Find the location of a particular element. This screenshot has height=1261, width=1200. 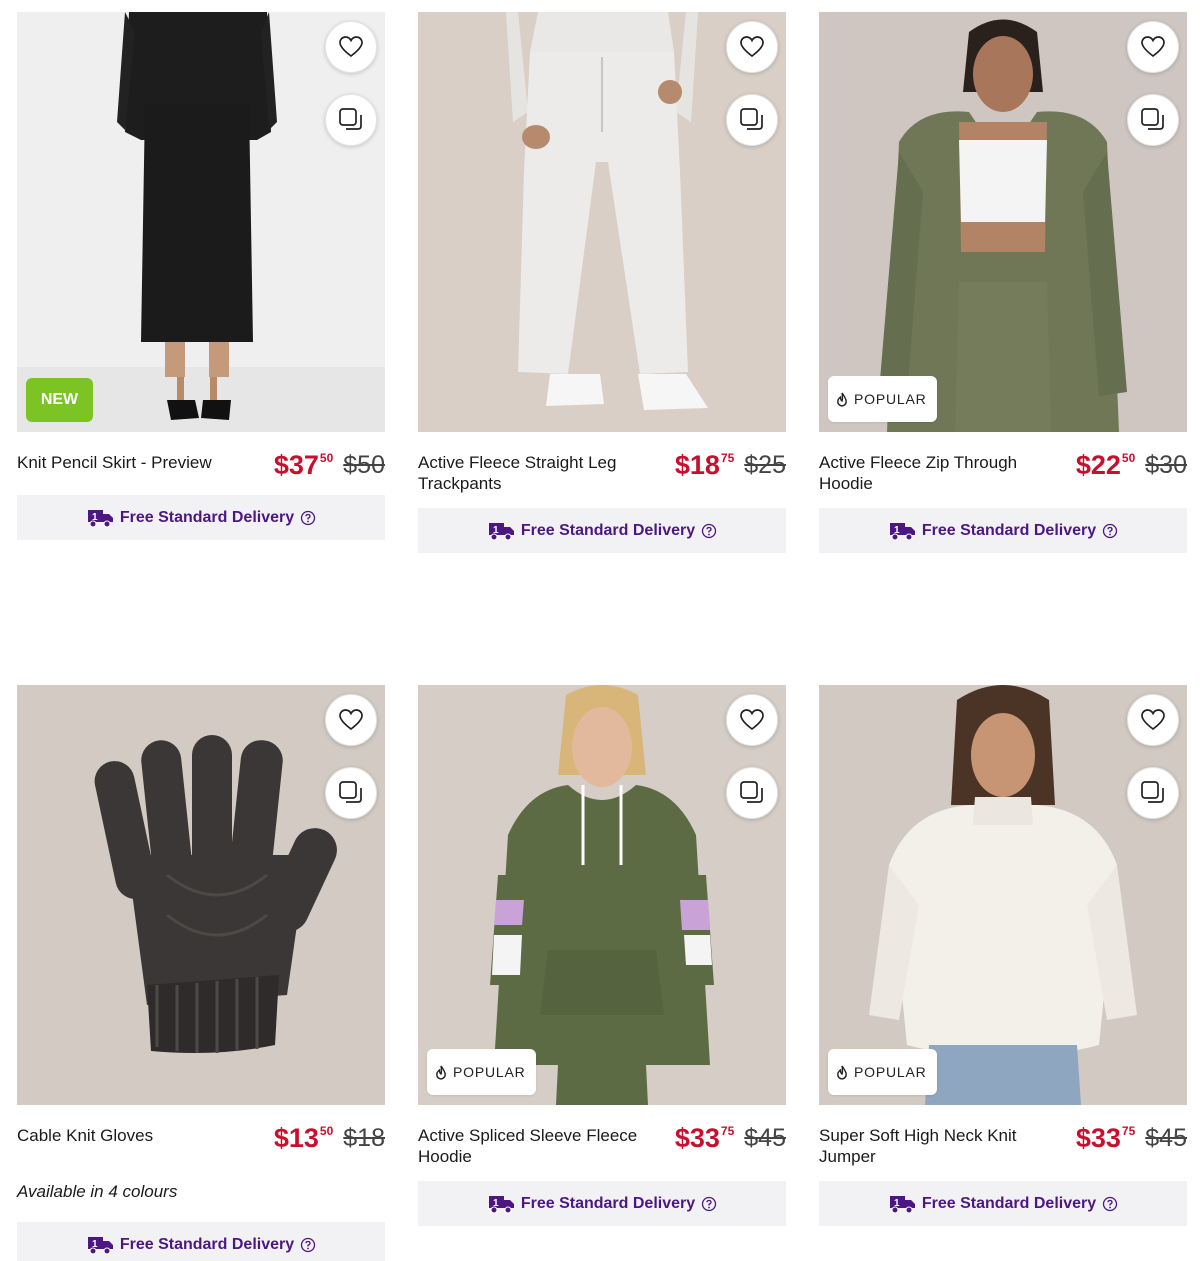

product-photo-skirt is located at coordinates (201, 222).